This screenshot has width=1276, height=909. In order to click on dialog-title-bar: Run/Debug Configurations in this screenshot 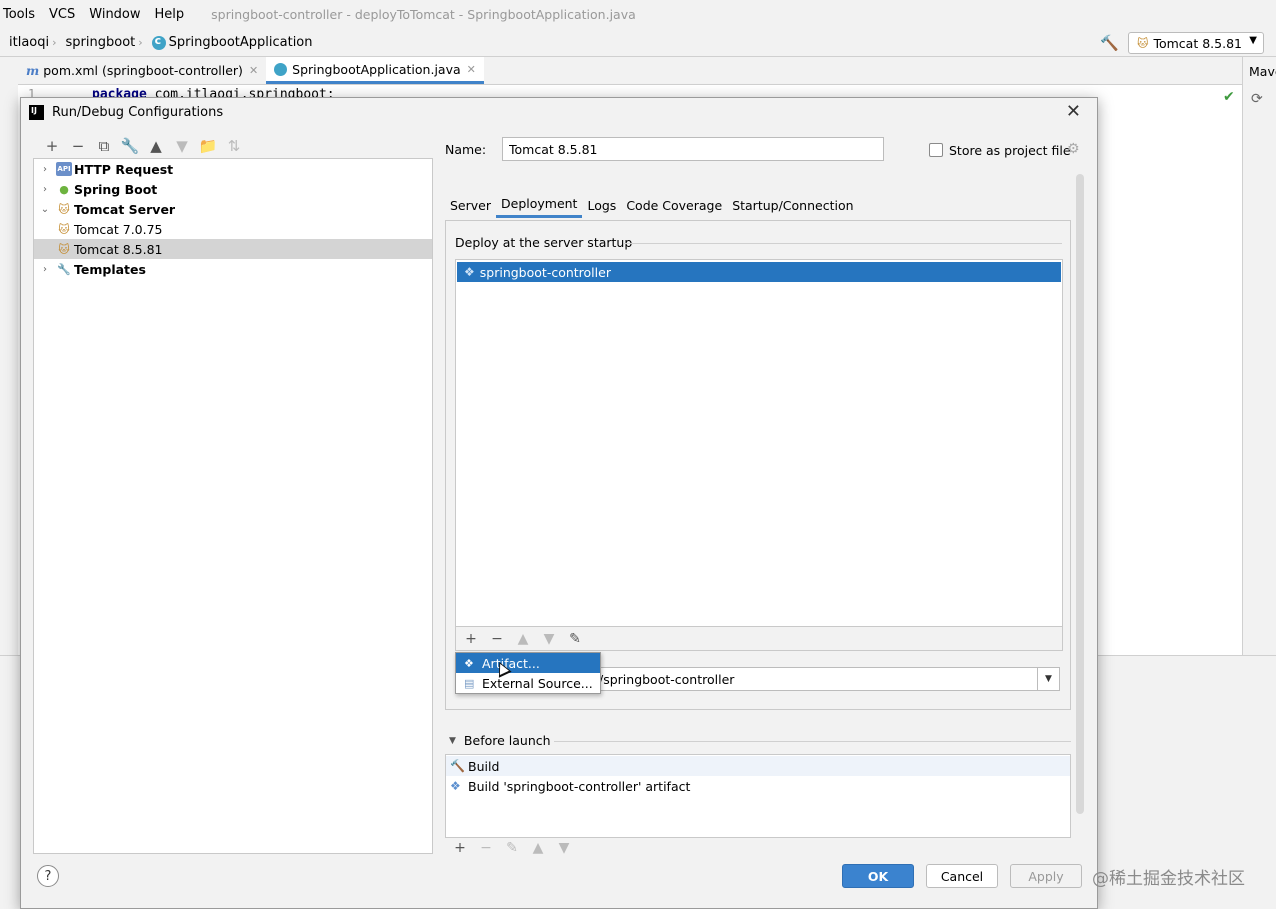, I will do `click(559, 112)`.